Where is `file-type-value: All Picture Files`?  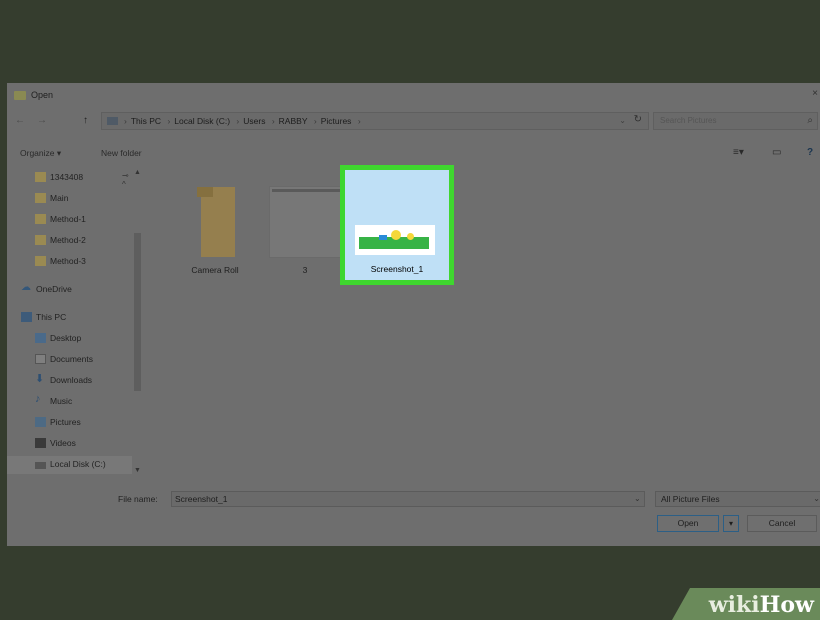
file-type-value: All Picture Files is located at coordinates (690, 499).